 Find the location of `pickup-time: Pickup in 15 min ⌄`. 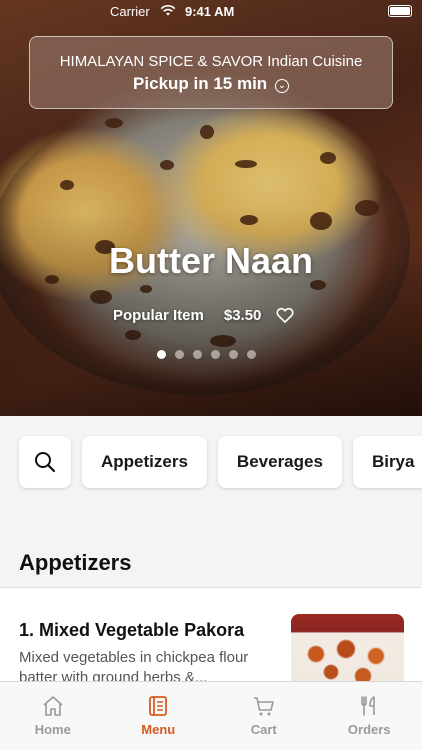

pickup-time: Pickup in 15 min ⌄ is located at coordinates (211, 84).